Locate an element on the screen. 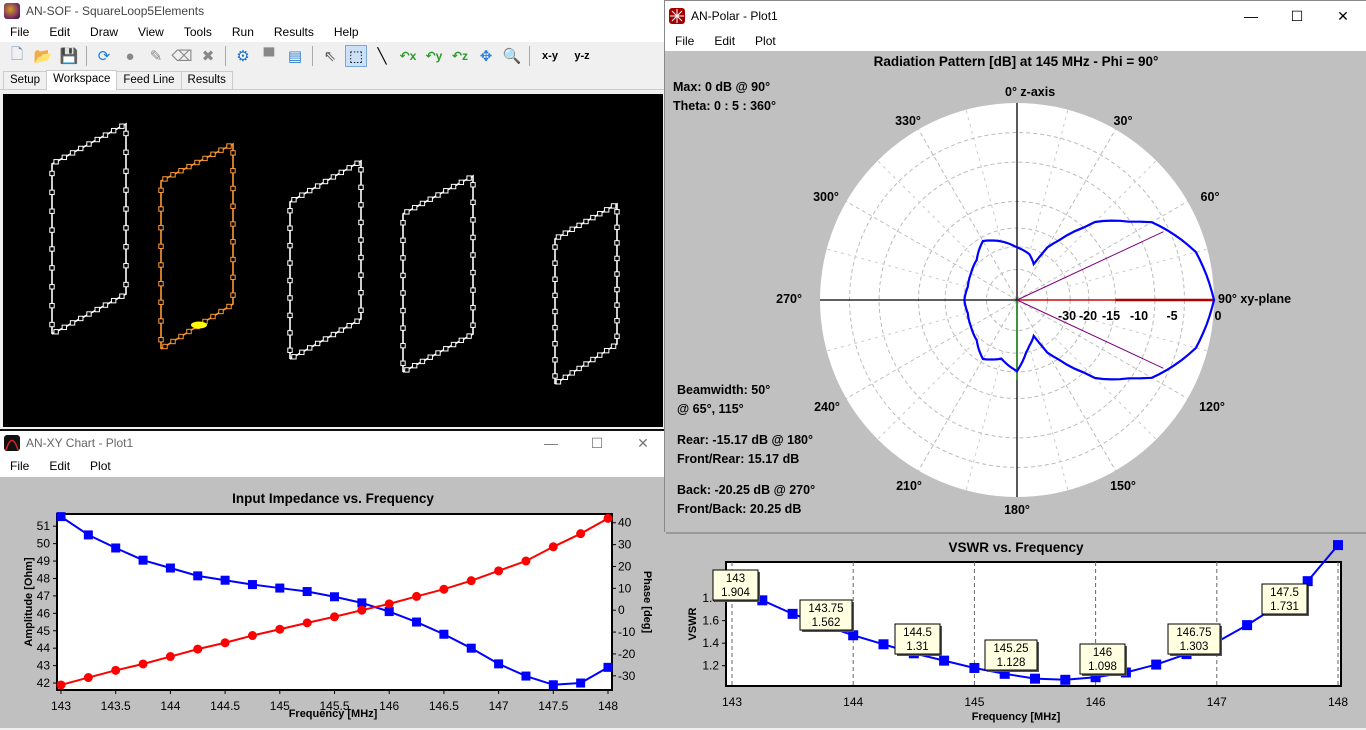 This screenshot has width=1366, height=730. chart-title: VSWR vs. Frequency is located at coordinates (1016, 547).